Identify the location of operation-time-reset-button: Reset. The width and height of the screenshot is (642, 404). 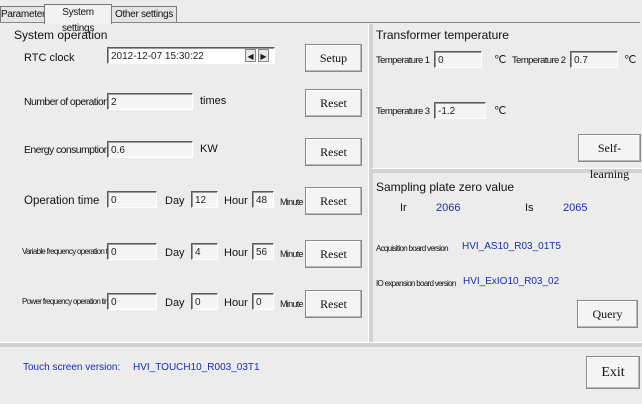
(333, 201).